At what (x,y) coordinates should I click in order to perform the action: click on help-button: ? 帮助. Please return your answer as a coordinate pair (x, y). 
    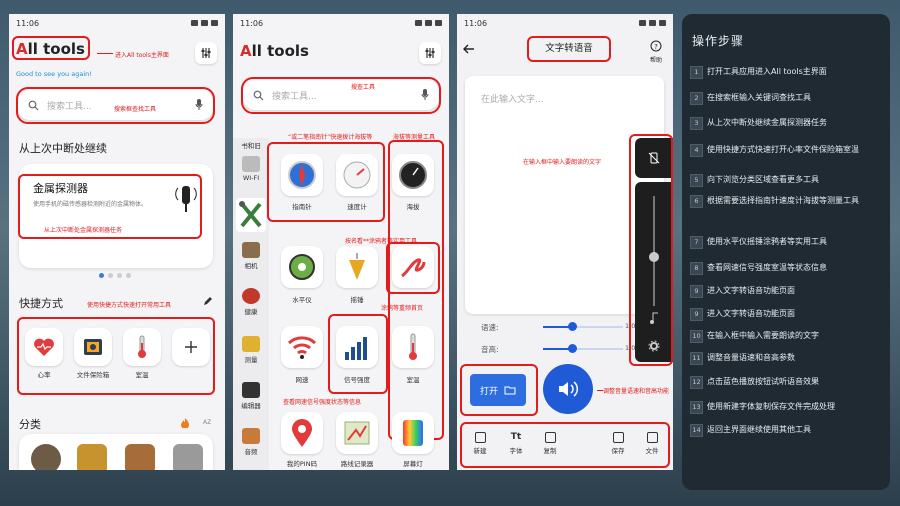
    Looking at the image, I should click on (656, 52).